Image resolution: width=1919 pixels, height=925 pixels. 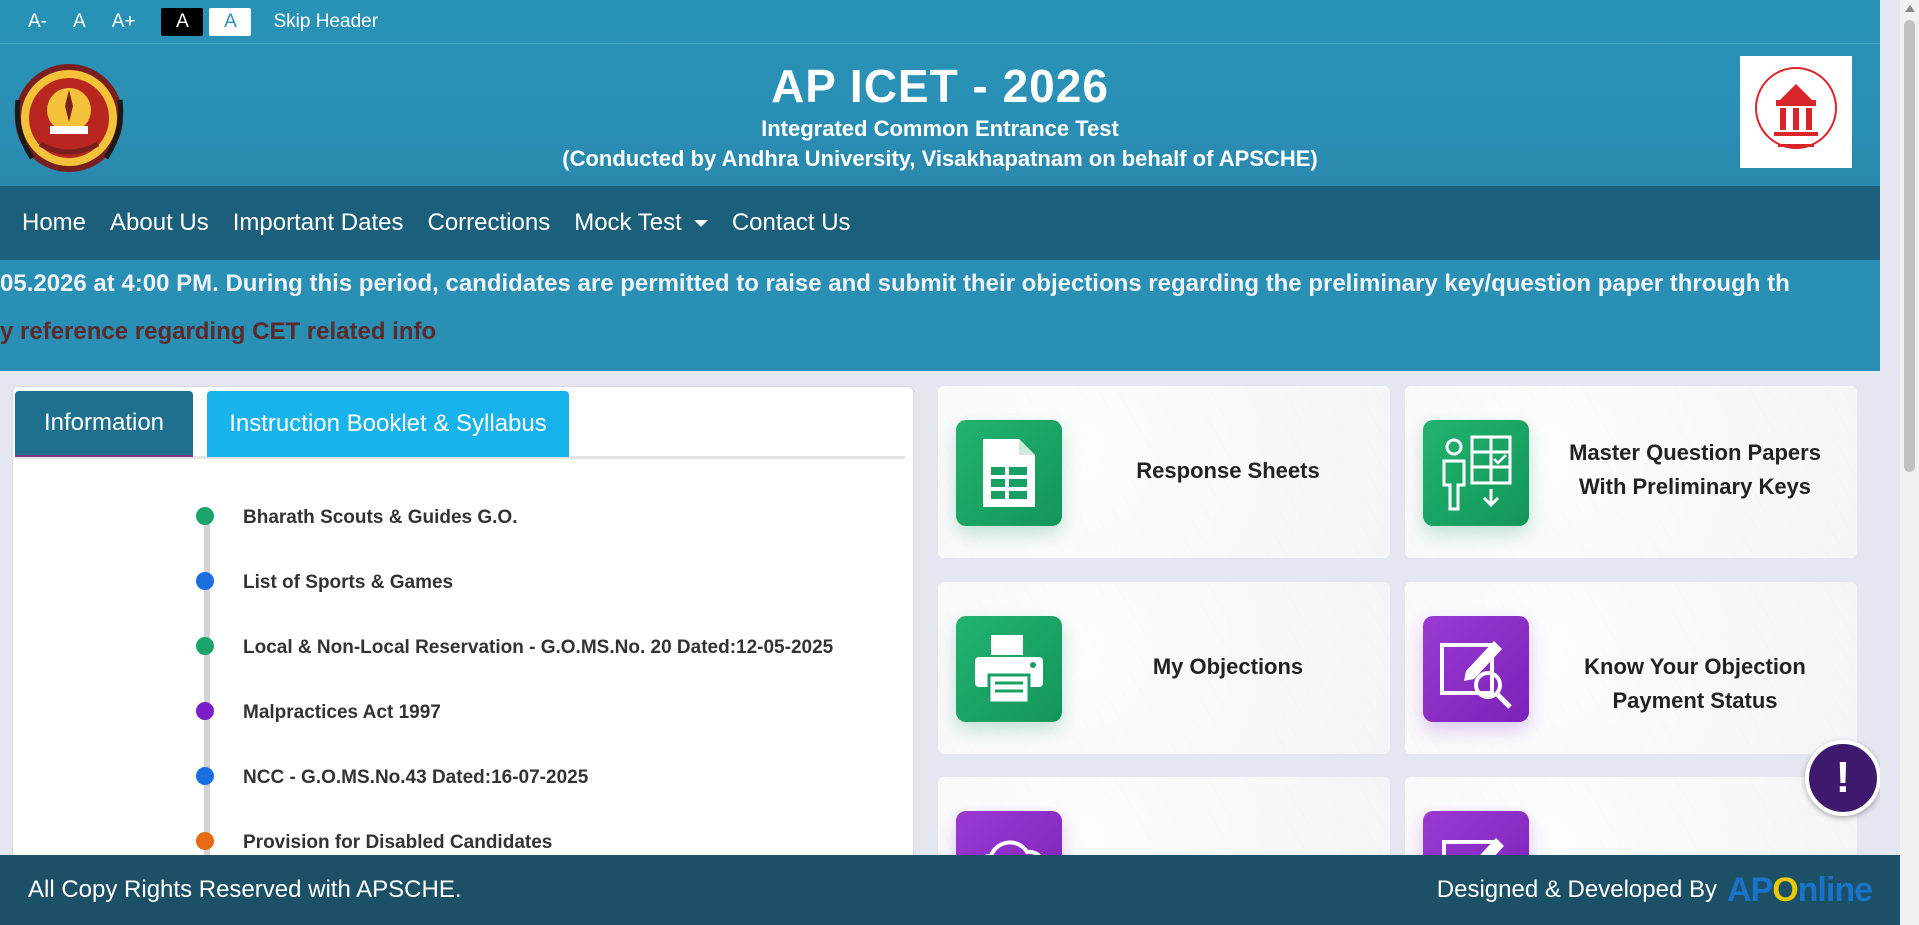 I want to click on timeline-item: Malpractices Act 1997, so click(x=463, y=722).